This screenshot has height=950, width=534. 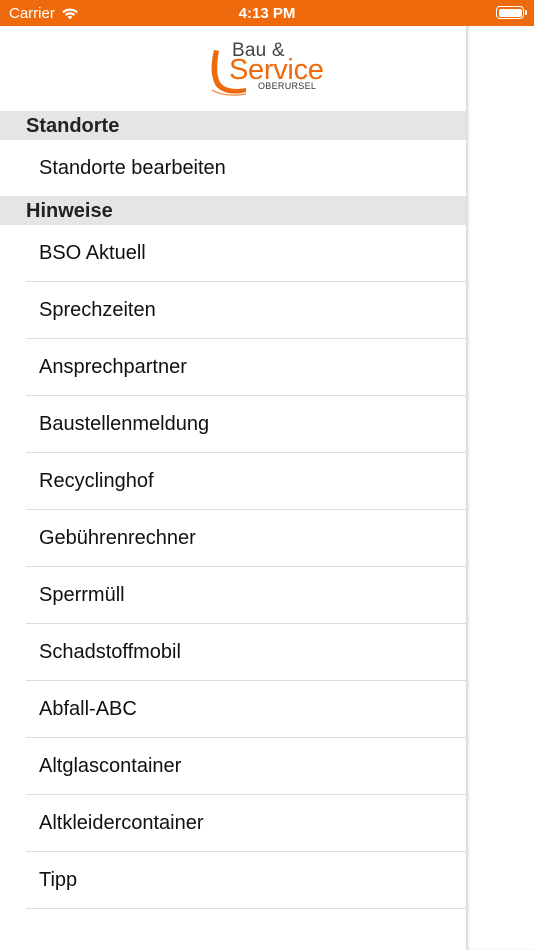 I want to click on menu-item-altglascontainer: Altglascontainer, so click(x=233, y=766).